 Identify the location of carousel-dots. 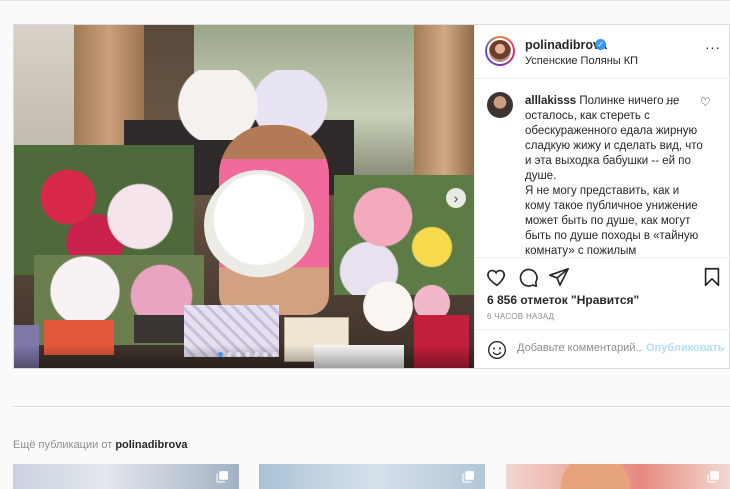
(247, 354).